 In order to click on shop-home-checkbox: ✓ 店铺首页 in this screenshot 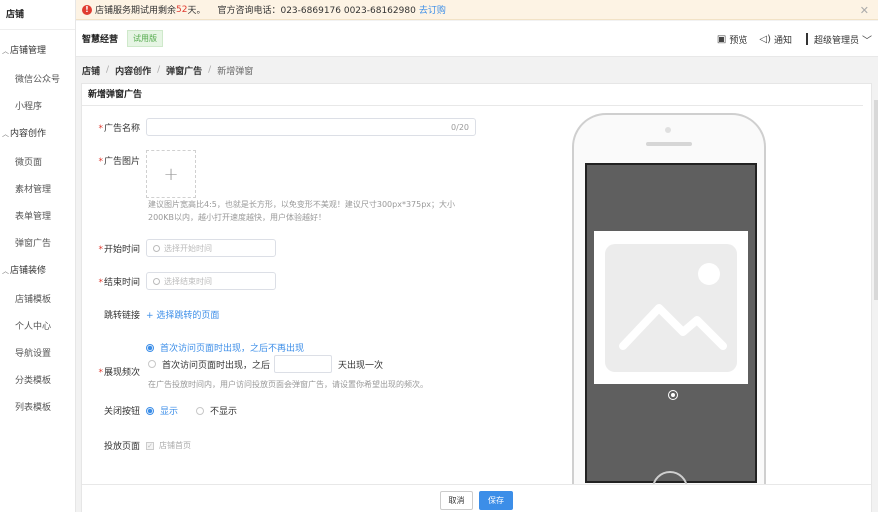, I will do `click(168, 445)`.